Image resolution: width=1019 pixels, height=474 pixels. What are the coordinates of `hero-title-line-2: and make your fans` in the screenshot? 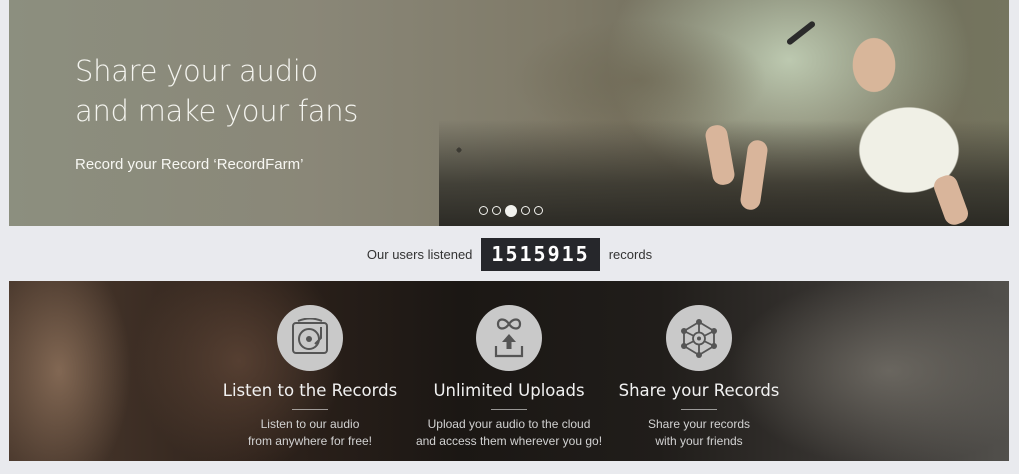 It's located at (217, 111).